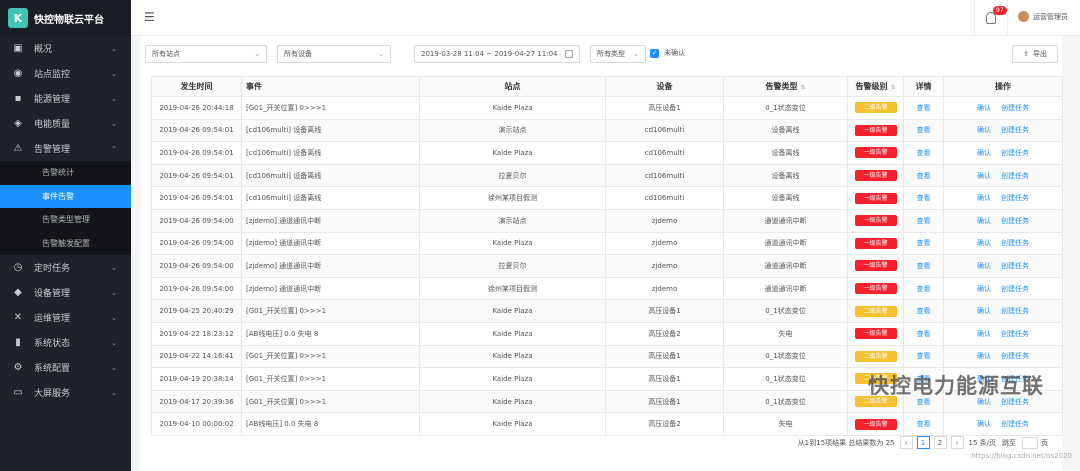 The width and height of the screenshot is (1080, 471). What do you see at coordinates (1043, 16) in the screenshot?
I see `user-menu: 运营管理员` at bounding box center [1043, 16].